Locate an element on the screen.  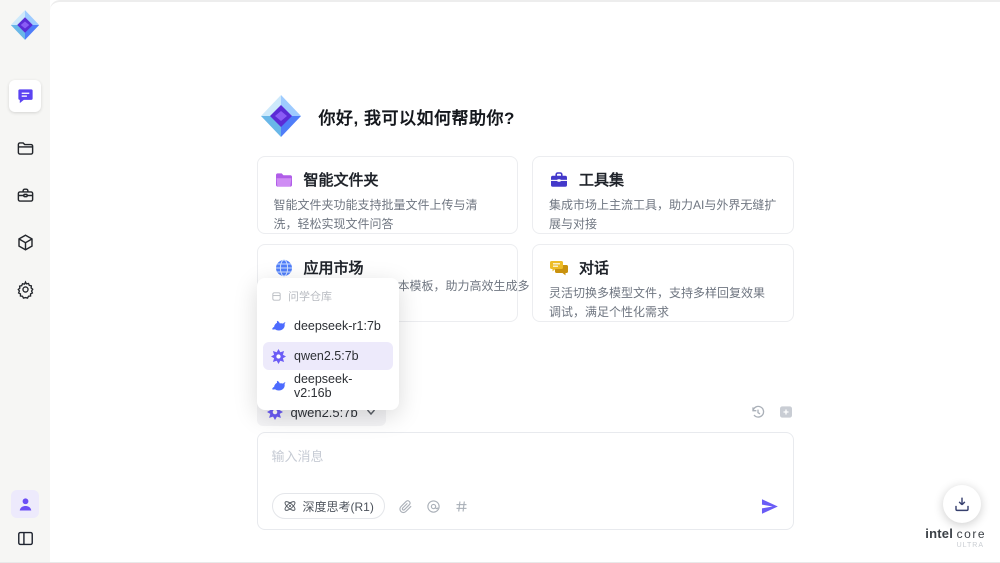
download-icon is located at coordinates (962, 504).